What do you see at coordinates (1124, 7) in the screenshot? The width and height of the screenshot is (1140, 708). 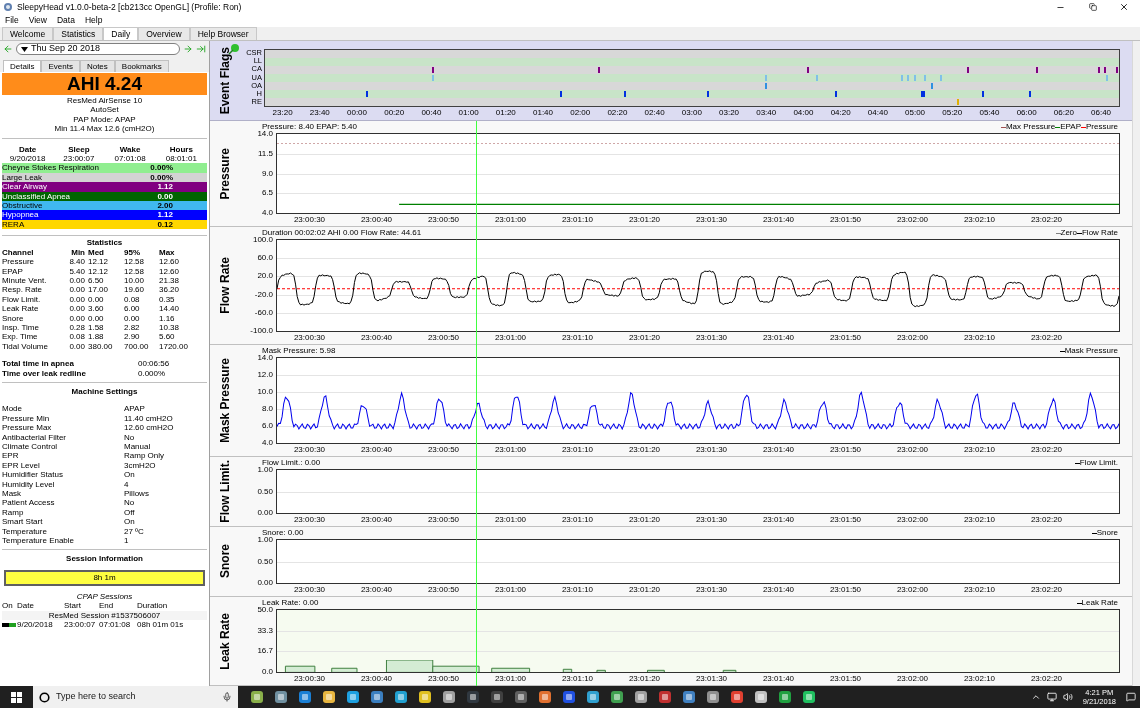 I see `close-icon` at bounding box center [1124, 7].